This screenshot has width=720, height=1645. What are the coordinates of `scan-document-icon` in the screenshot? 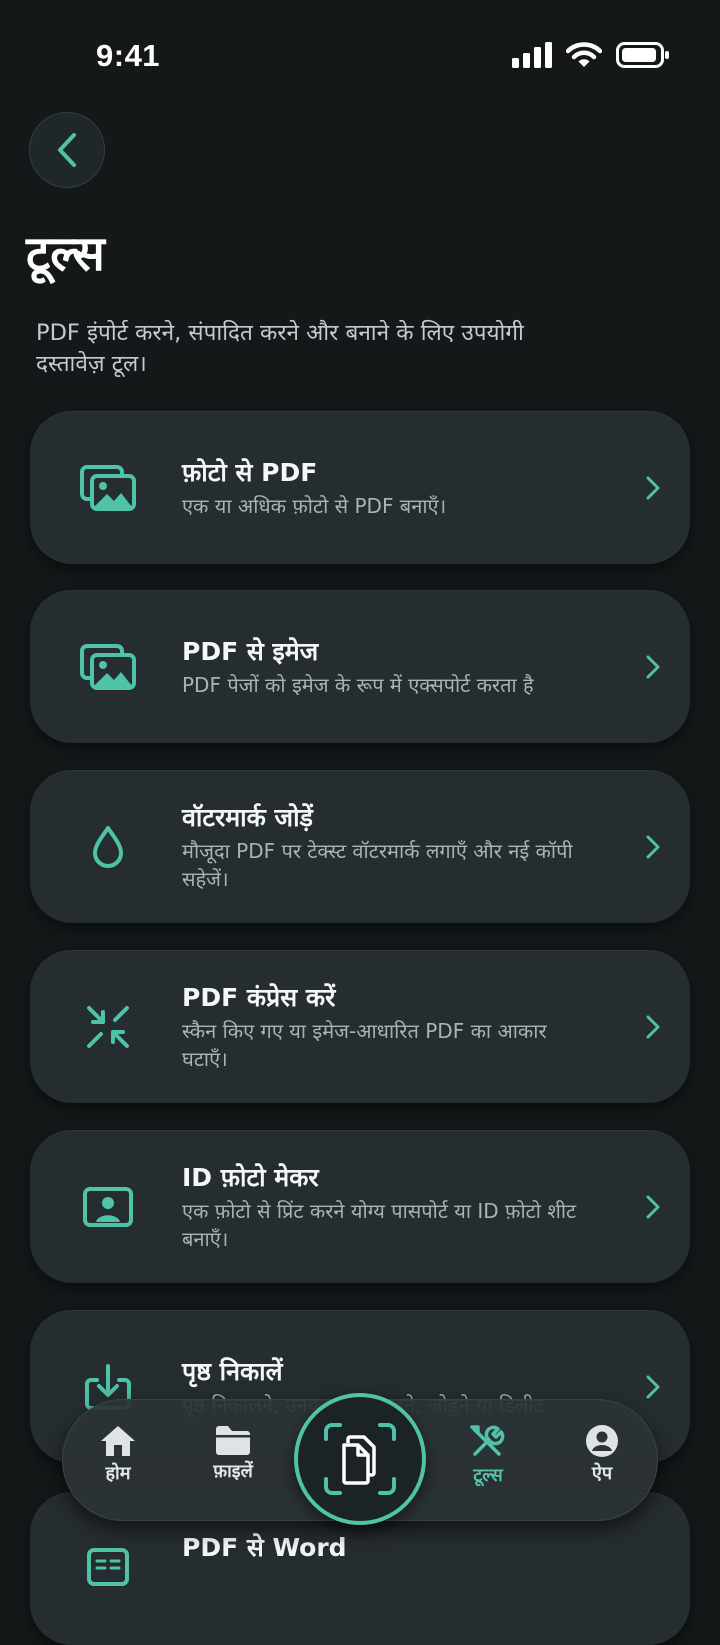 It's located at (360, 1459).